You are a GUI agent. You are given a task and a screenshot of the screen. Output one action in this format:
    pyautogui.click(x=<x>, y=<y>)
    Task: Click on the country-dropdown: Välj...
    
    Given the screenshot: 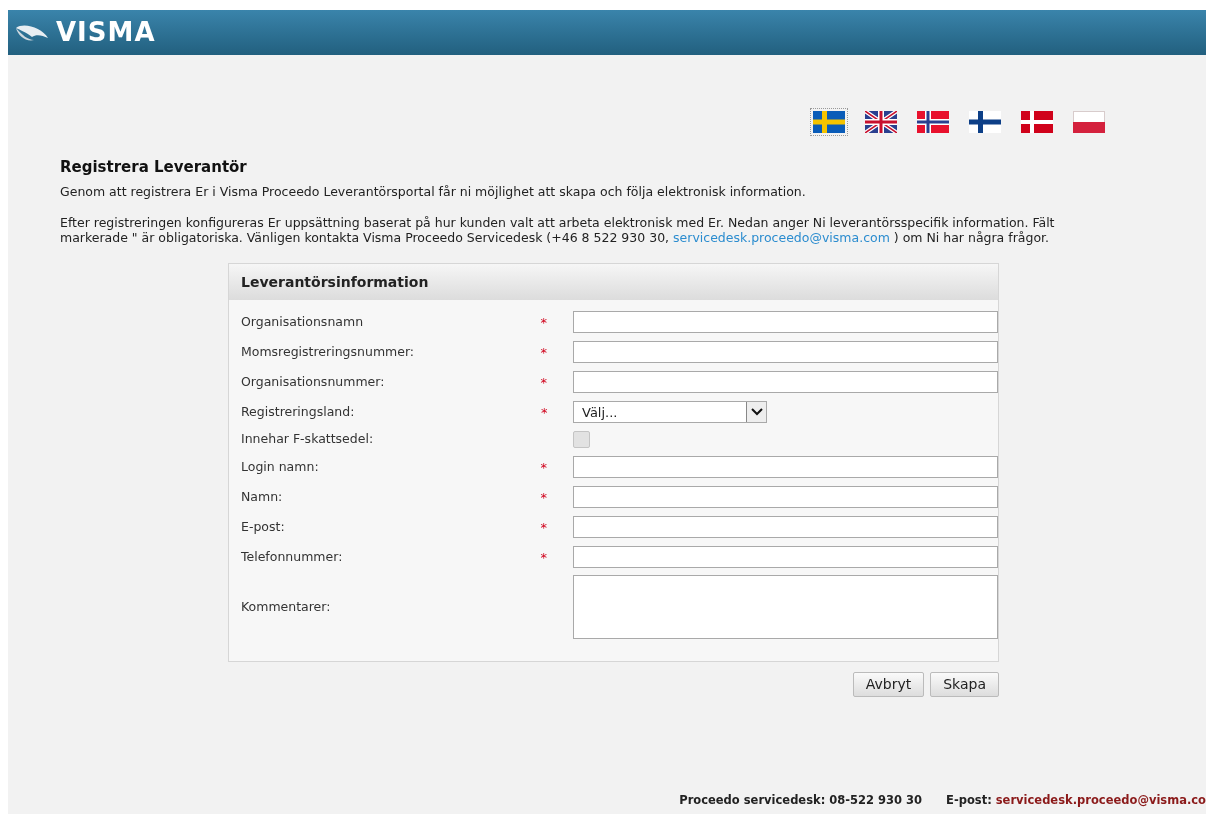 What is the action you would take?
    pyautogui.click(x=670, y=412)
    